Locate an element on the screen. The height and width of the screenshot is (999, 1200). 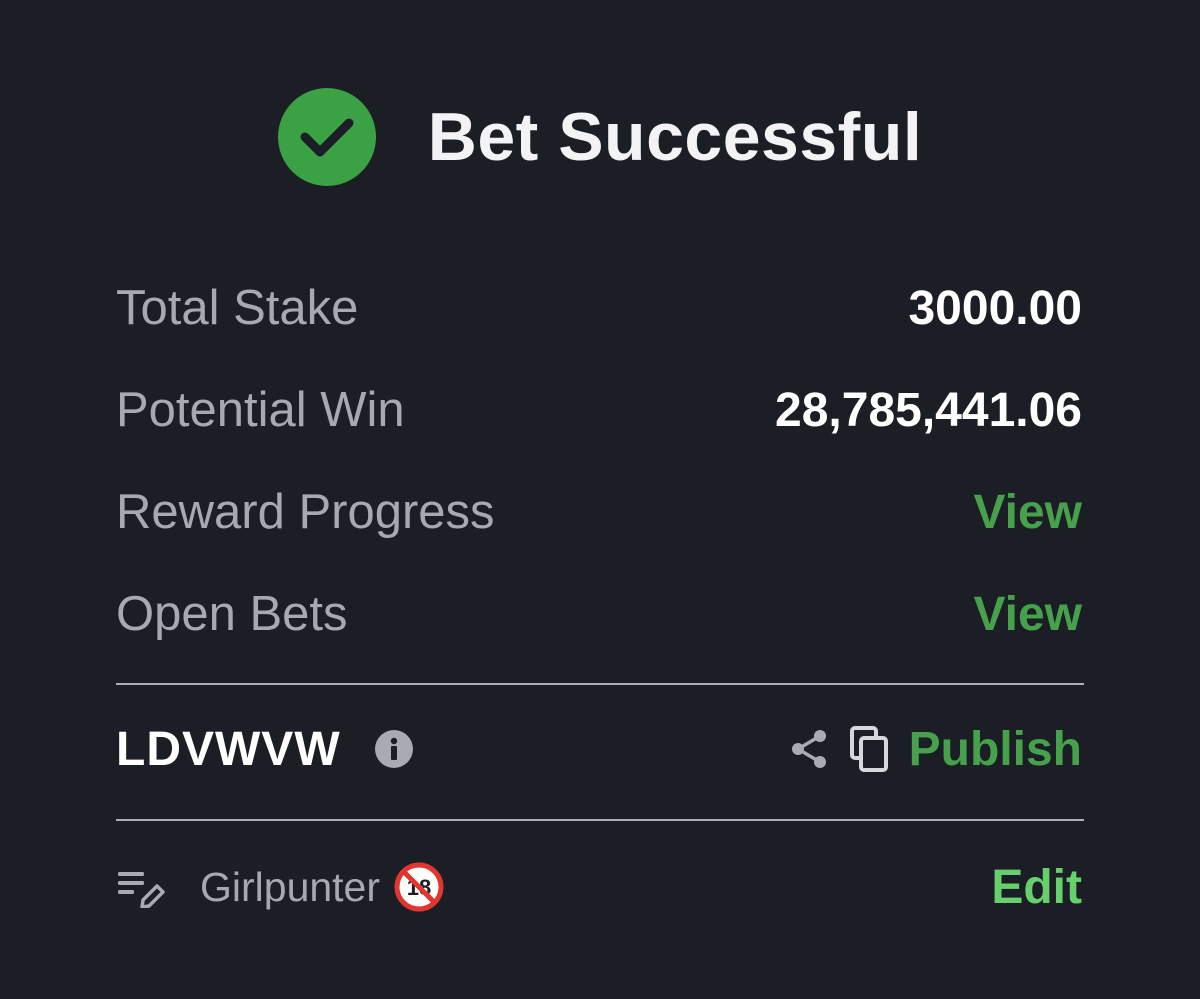
edit-button: Edit is located at coordinates (1036, 887).